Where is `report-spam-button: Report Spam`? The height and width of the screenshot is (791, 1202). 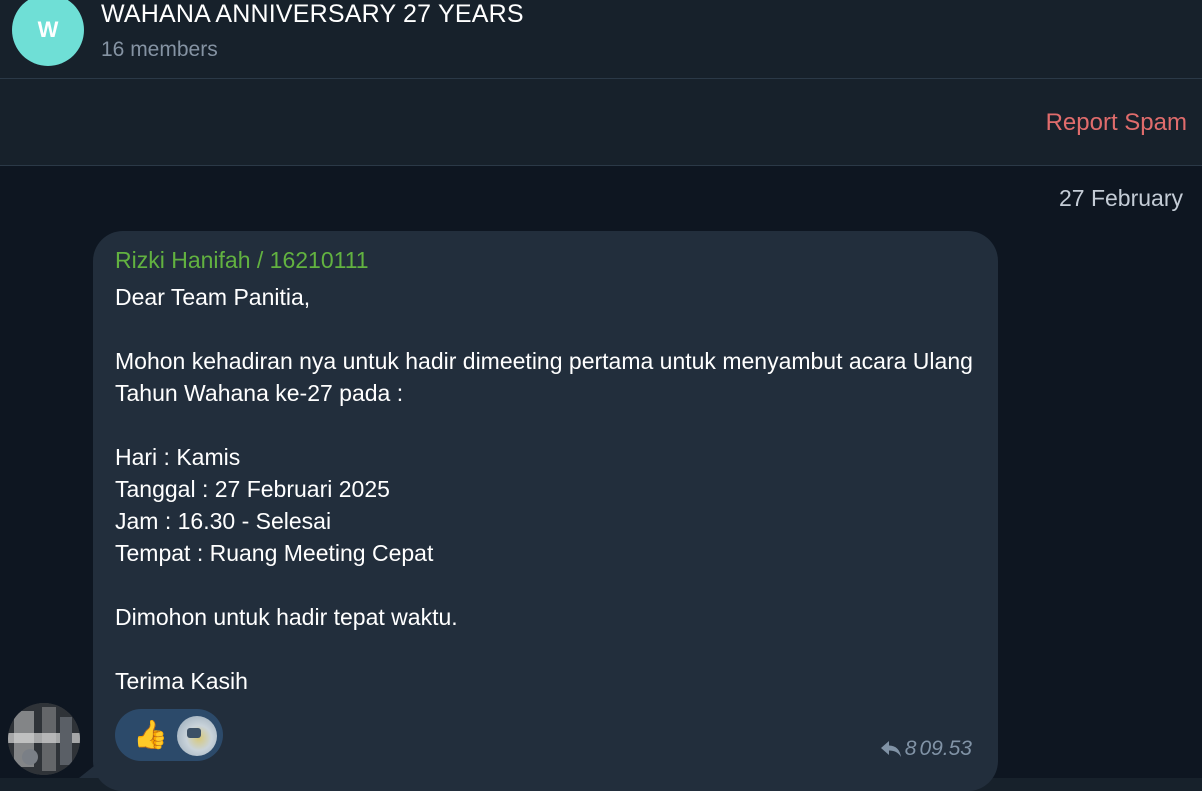
report-spam-button: Report Spam is located at coordinates (1116, 123).